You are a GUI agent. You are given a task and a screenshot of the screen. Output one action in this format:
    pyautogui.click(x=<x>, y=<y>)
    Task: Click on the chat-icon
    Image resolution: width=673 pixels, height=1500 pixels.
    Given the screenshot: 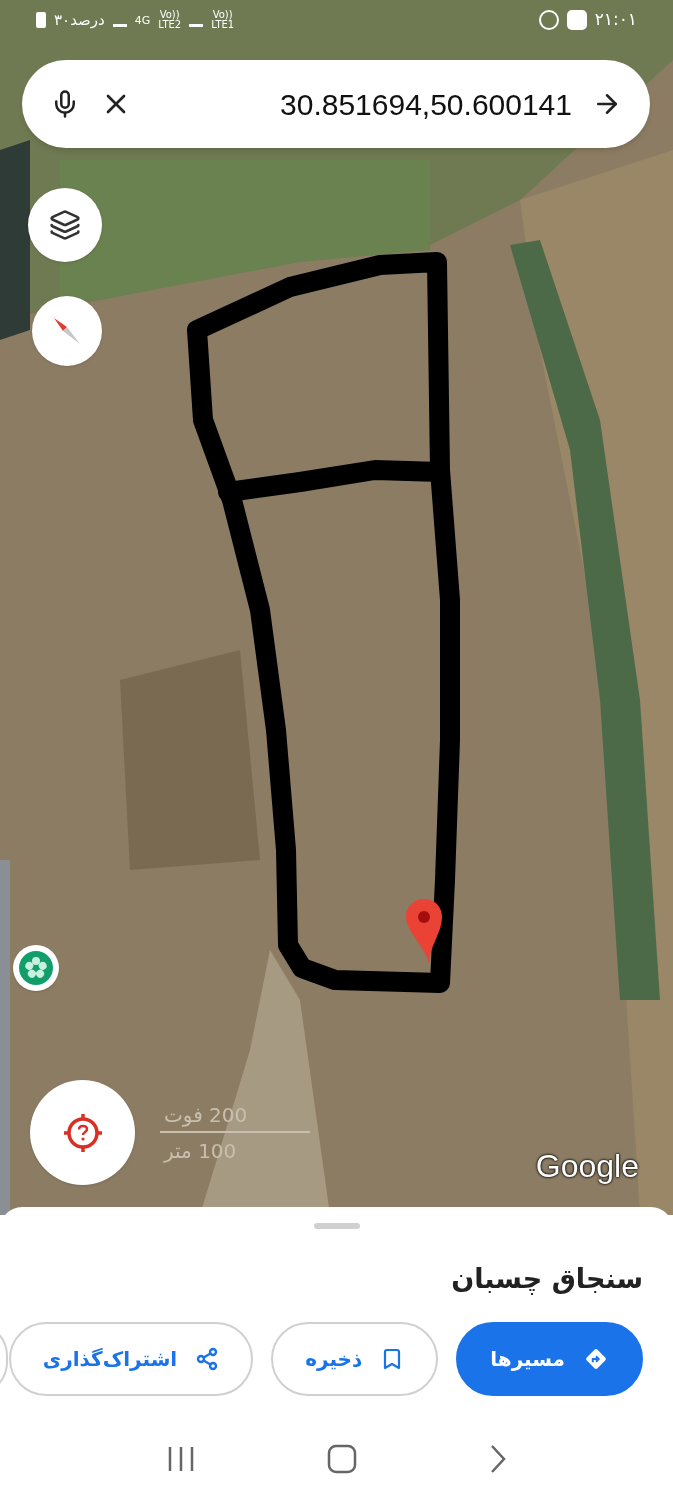 What is the action you would take?
    pyautogui.click(x=548, y=20)
    